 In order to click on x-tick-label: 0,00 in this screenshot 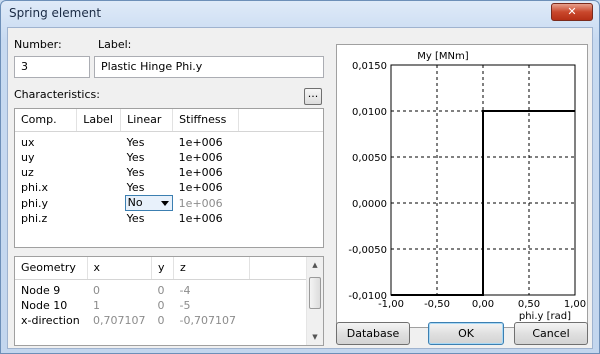, I will do `click(483, 304)`.